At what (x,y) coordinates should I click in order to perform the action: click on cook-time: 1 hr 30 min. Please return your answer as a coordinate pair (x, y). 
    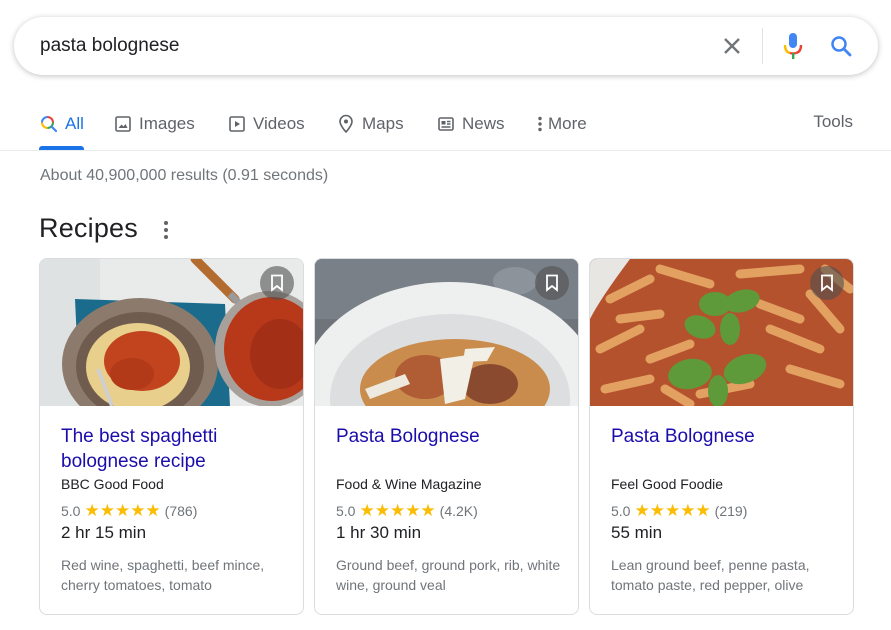
    Looking at the image, I should click on (379, 532).